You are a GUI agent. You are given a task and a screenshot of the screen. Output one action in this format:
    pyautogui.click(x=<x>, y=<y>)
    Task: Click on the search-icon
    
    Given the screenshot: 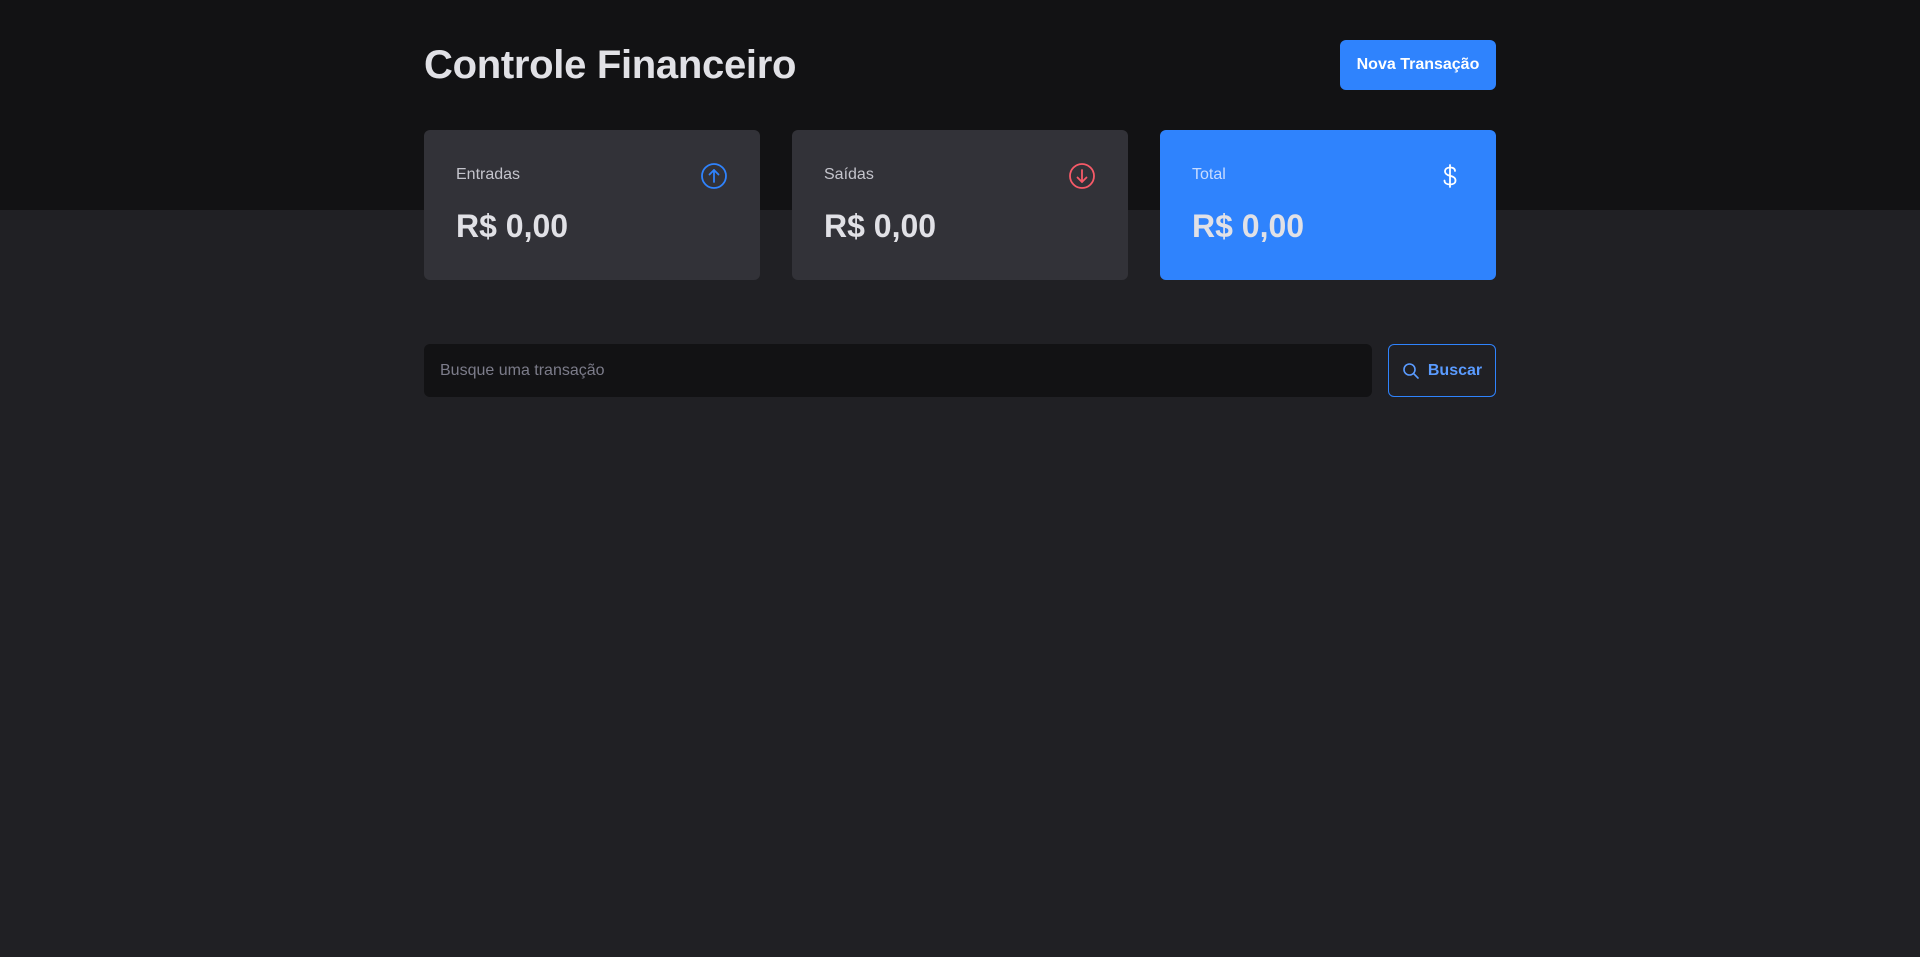 What is the action you would take?
    pyautogui.click(x=1411, y=371)
    